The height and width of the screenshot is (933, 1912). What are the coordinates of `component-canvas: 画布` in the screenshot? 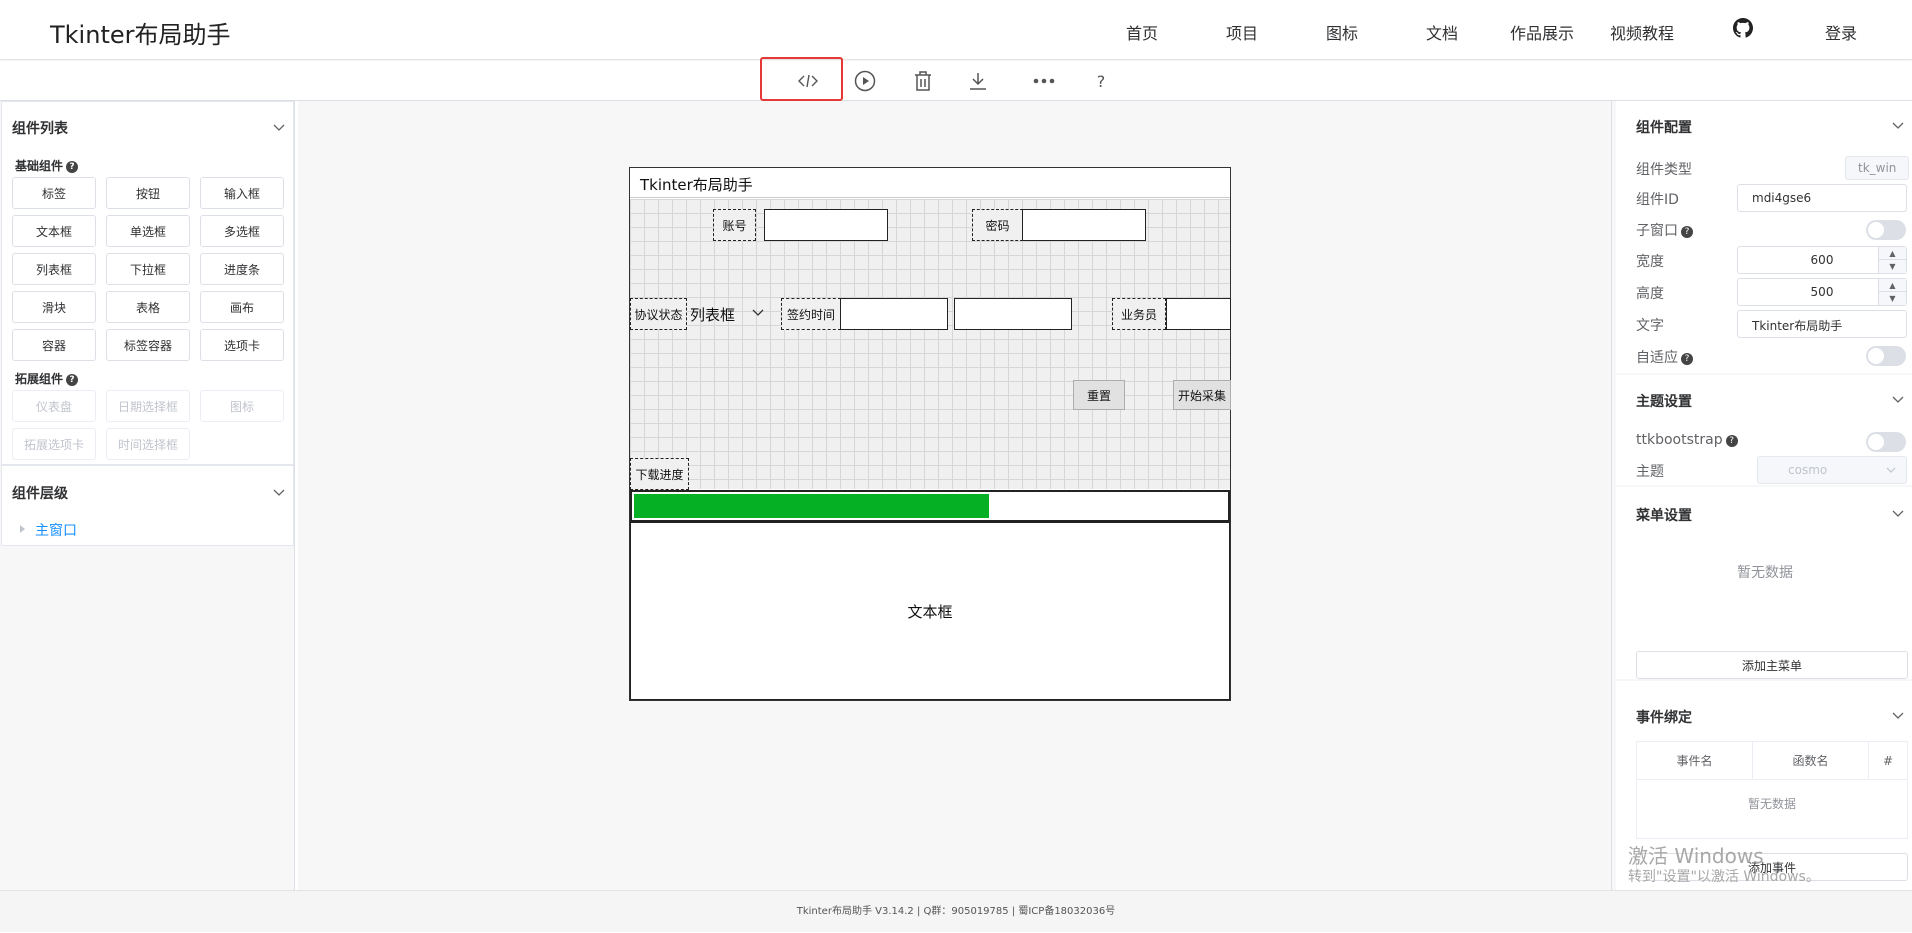 It's located at (242, 307).